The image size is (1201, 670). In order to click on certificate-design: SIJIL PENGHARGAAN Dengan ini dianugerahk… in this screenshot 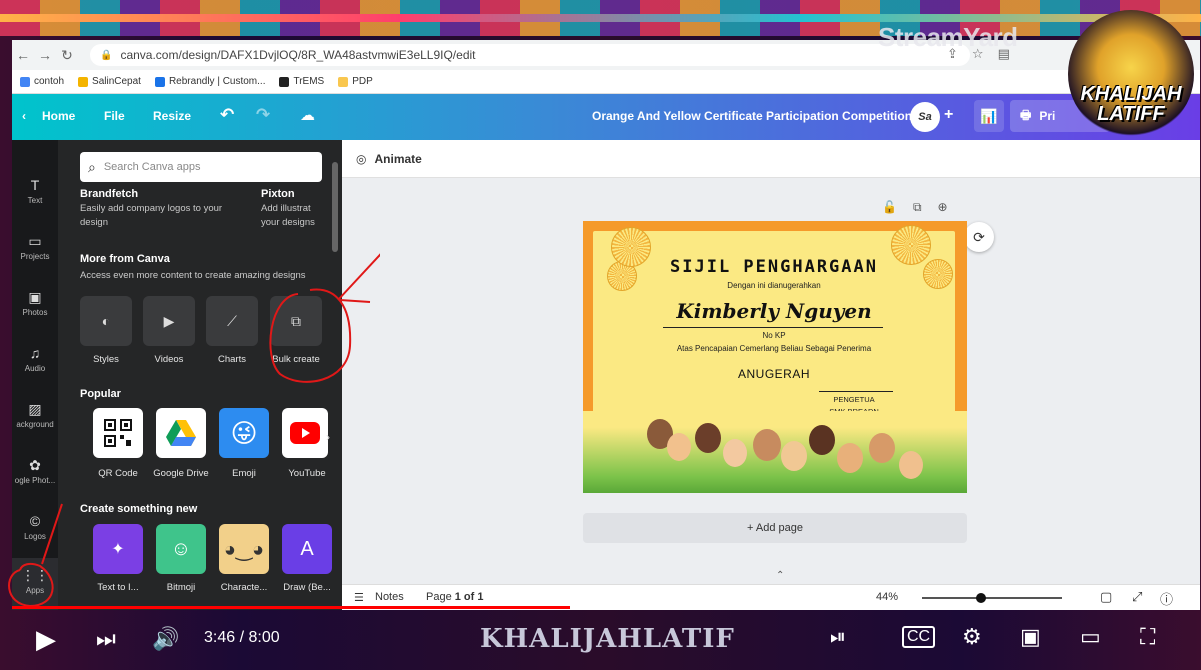, I will do `click(775, 357)`.